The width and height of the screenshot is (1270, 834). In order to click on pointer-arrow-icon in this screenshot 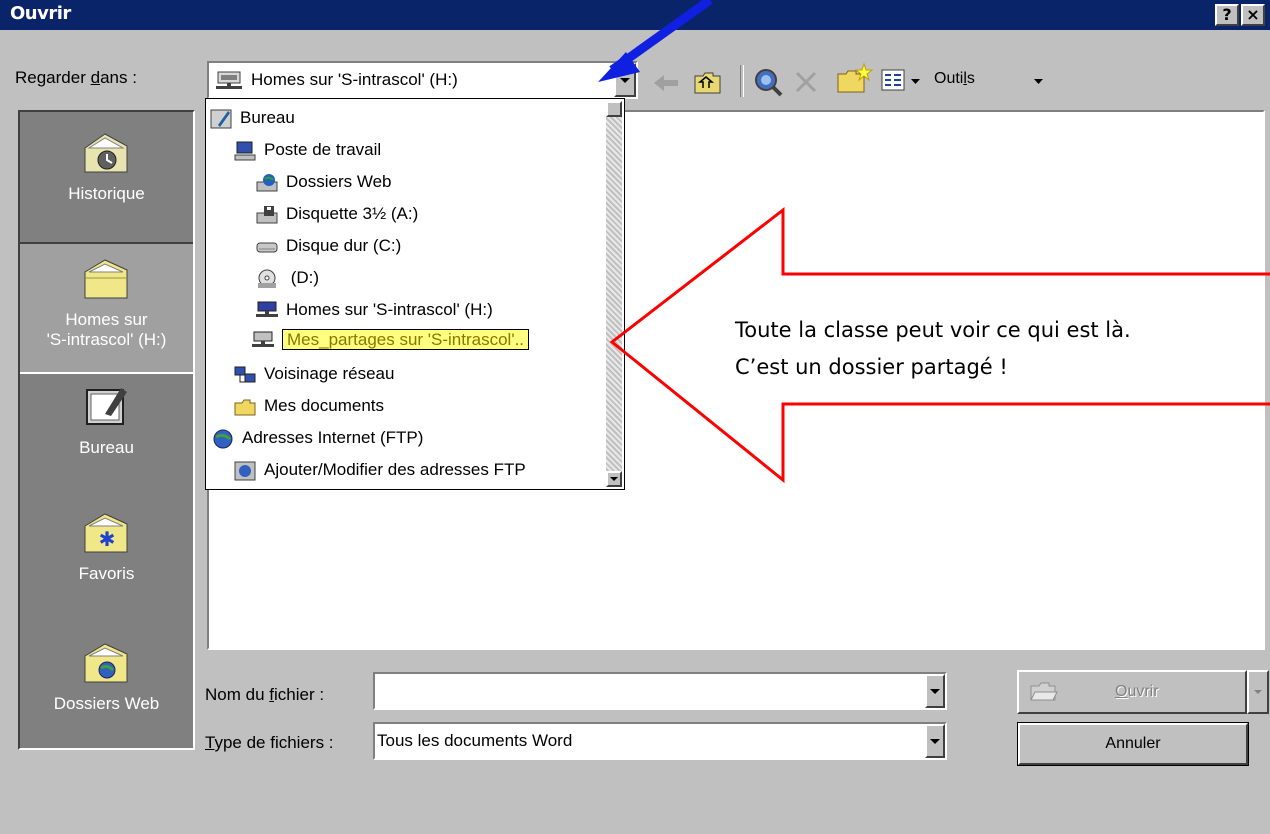, I will do `click(655, 41)`.